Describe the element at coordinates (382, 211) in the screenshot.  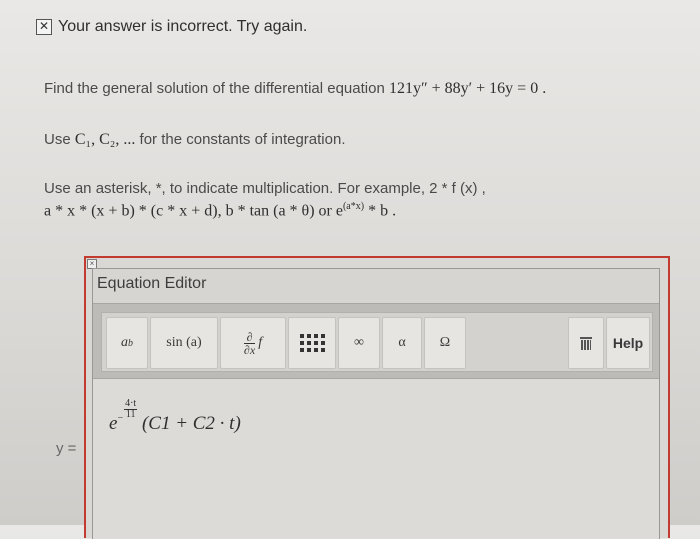
I see `example-tail: * b .` at that location.